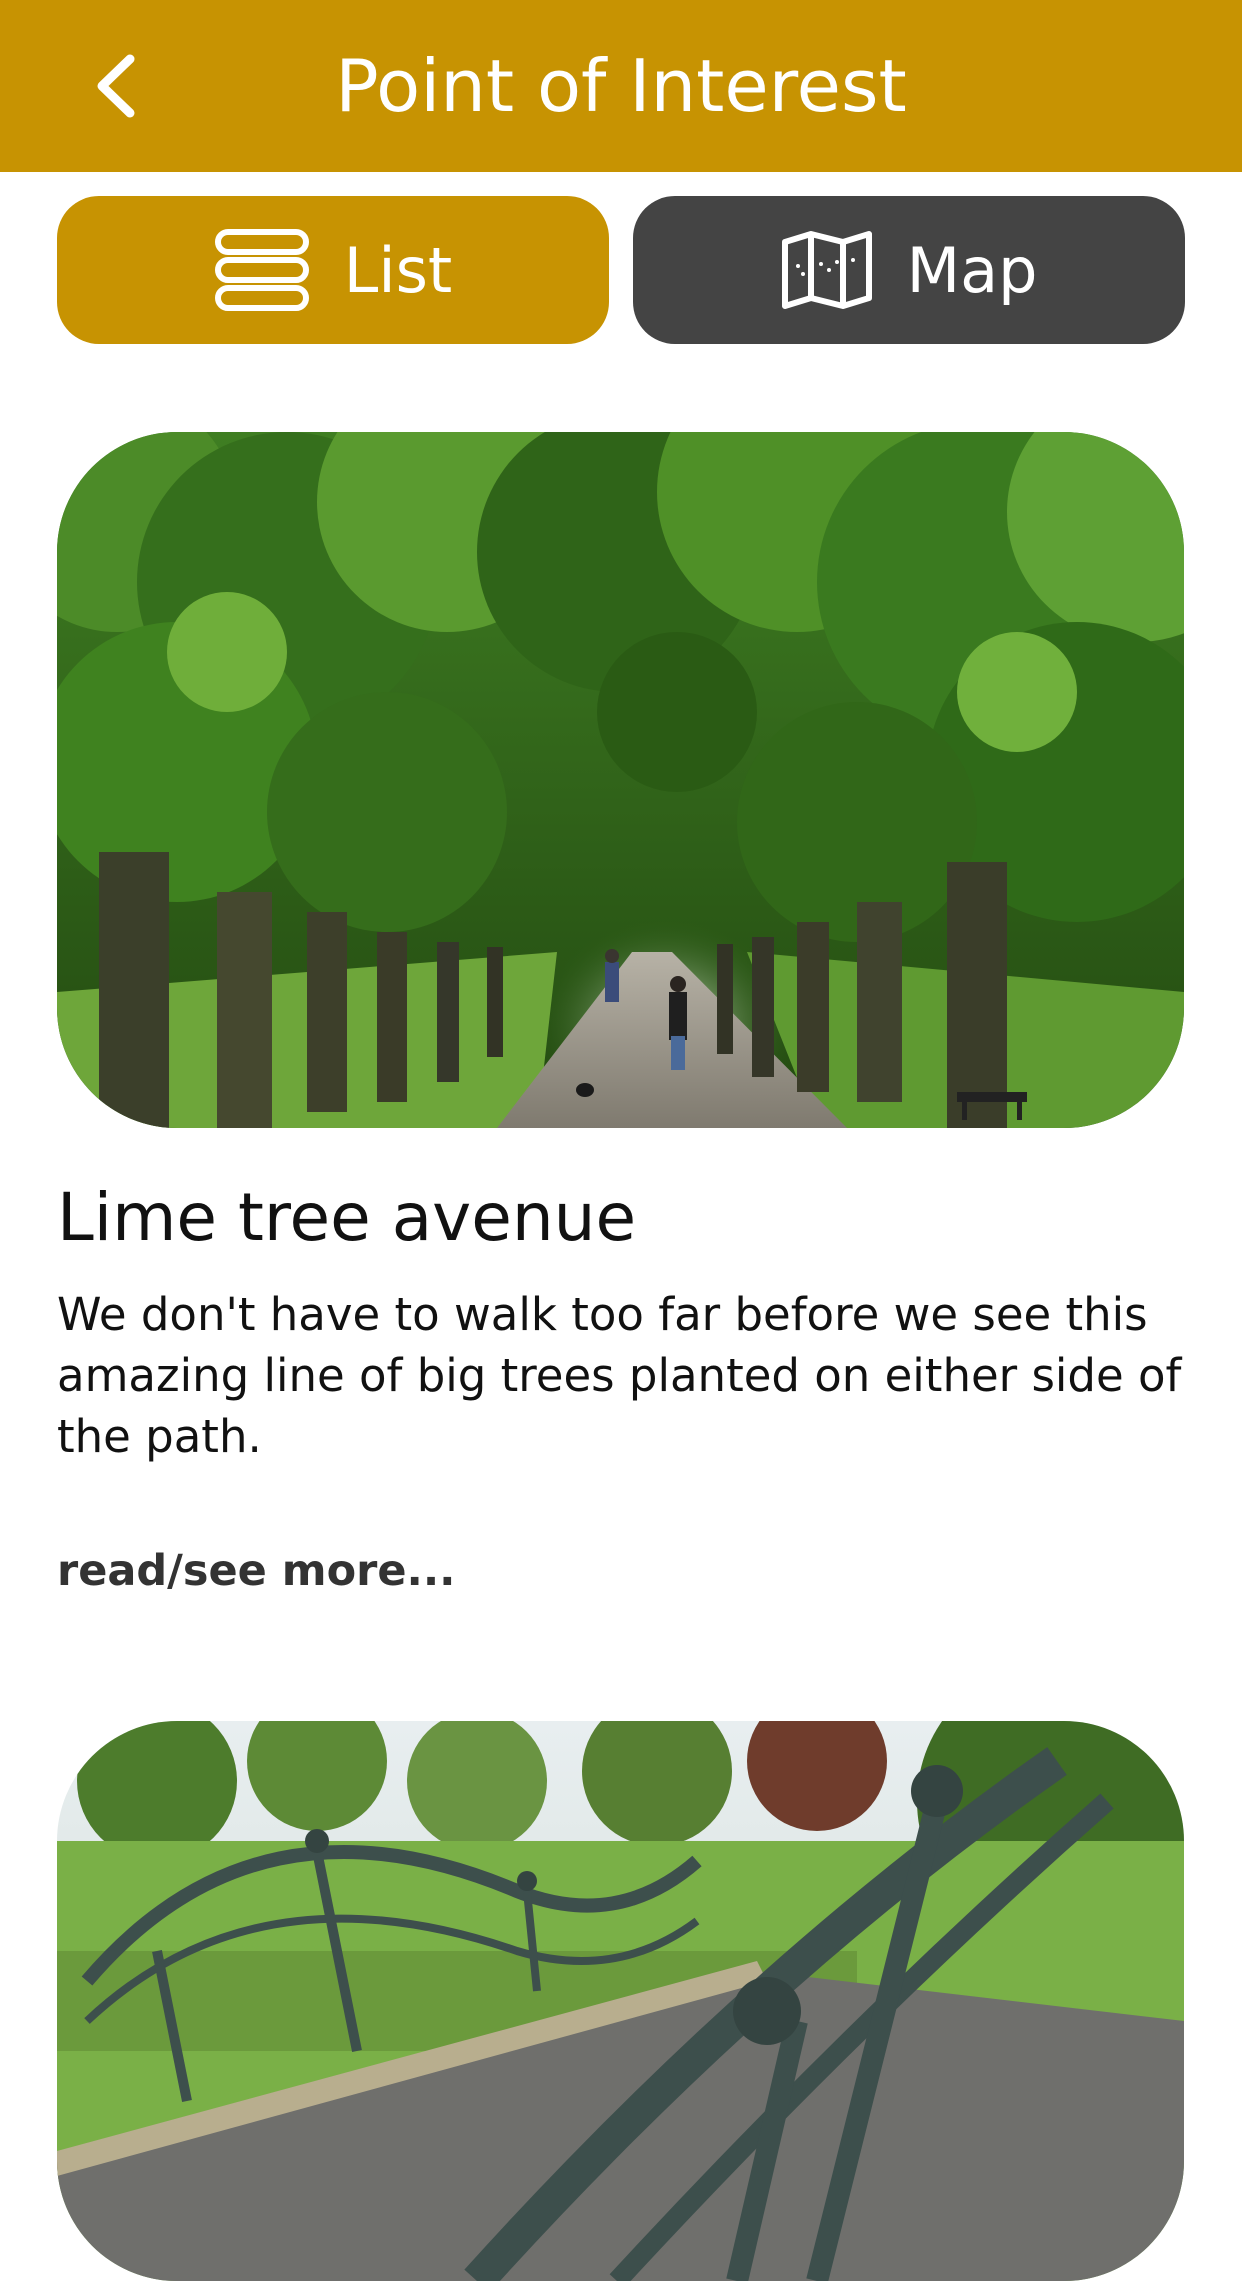 The image size is (1242, 2281). I want to click on map-view-label: Map, so click(972, 270).